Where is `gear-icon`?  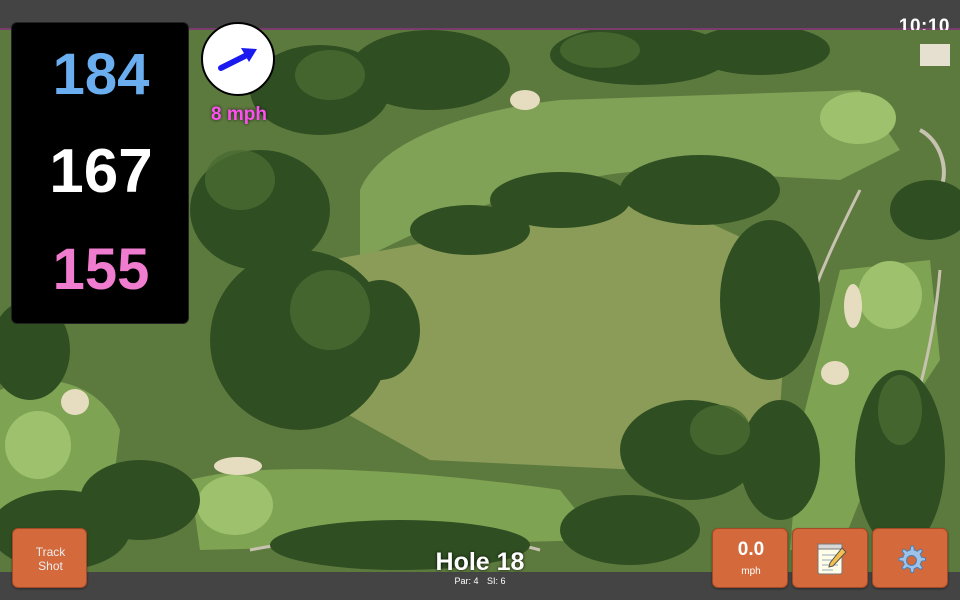 gear-icon is located at coordinates (912, 559).